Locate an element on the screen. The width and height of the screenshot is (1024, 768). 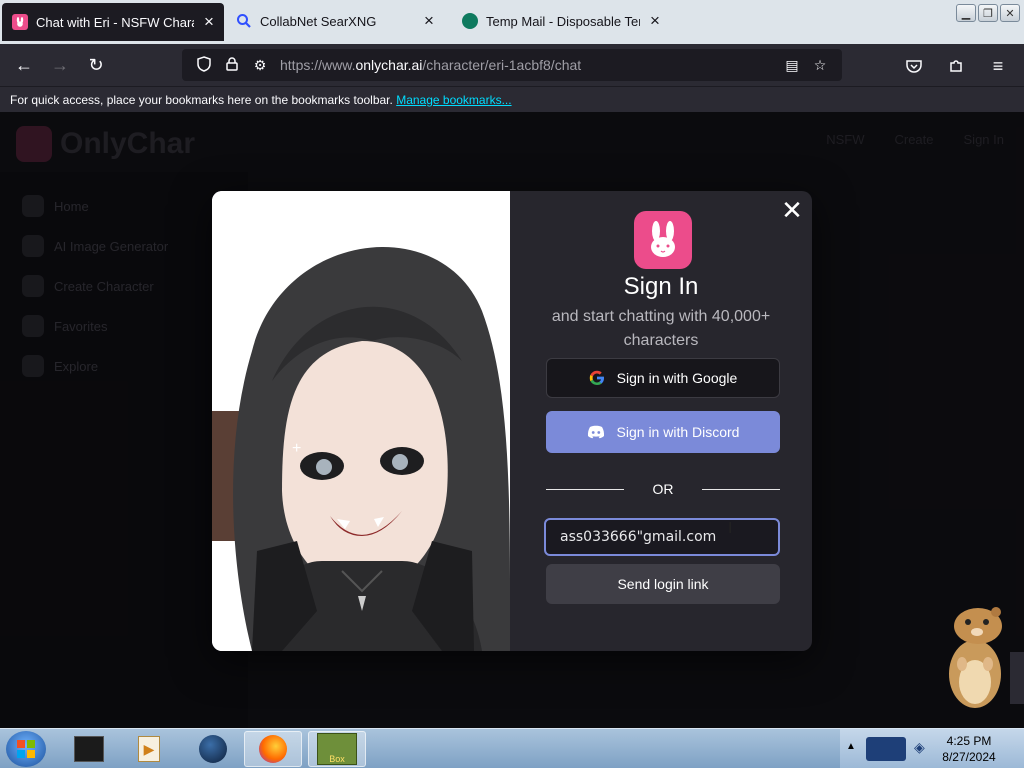
reader-view-icon: ▤ is located at coordinates (792, 65).